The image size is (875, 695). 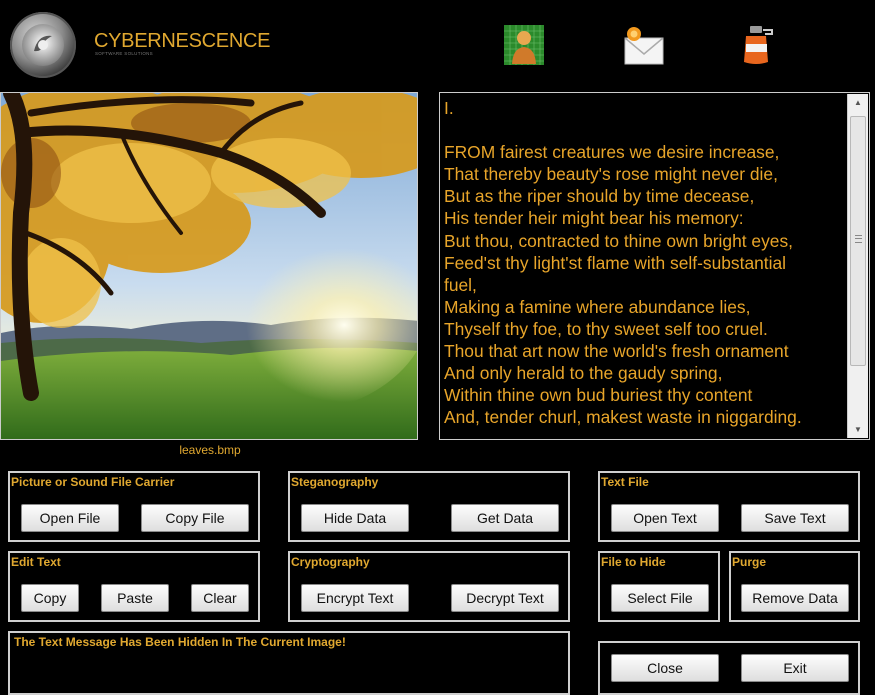 What do you see at coordinates (665, 518) in the screenshot?
I see `open-text-button: Open Text` at bounding box center [665, 518].